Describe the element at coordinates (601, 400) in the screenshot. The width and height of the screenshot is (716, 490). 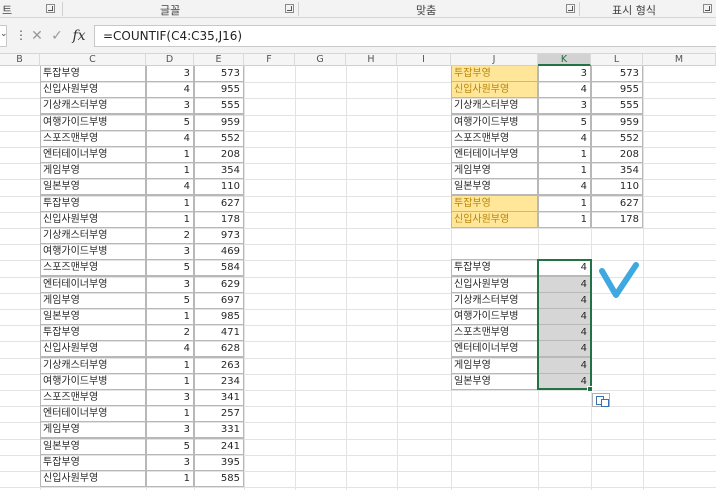
I see `paste-options-icon` at that location.